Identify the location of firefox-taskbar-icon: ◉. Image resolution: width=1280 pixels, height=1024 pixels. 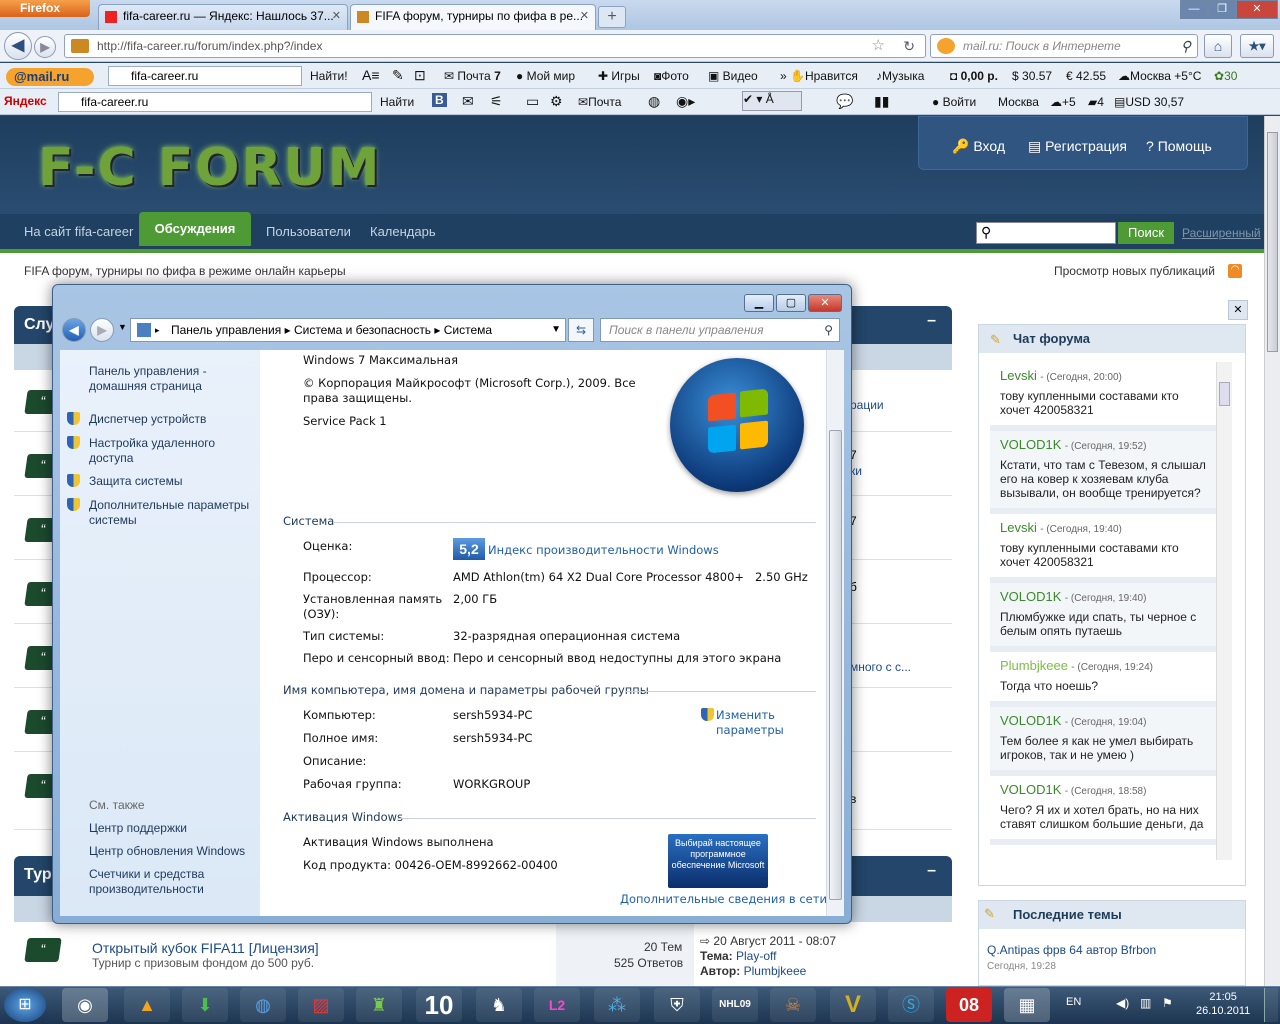
(85, 1005).